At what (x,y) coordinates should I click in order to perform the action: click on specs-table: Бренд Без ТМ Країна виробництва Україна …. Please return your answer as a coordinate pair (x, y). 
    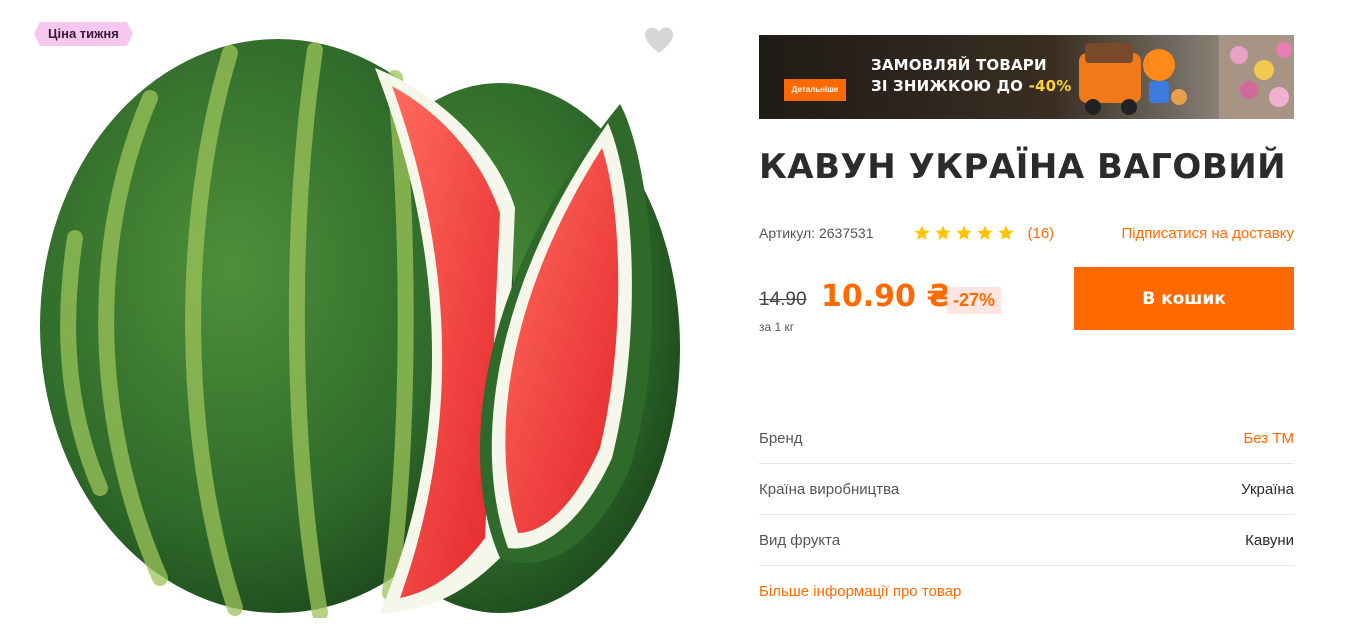
    Looking at the image, I should click on (1026, 489).